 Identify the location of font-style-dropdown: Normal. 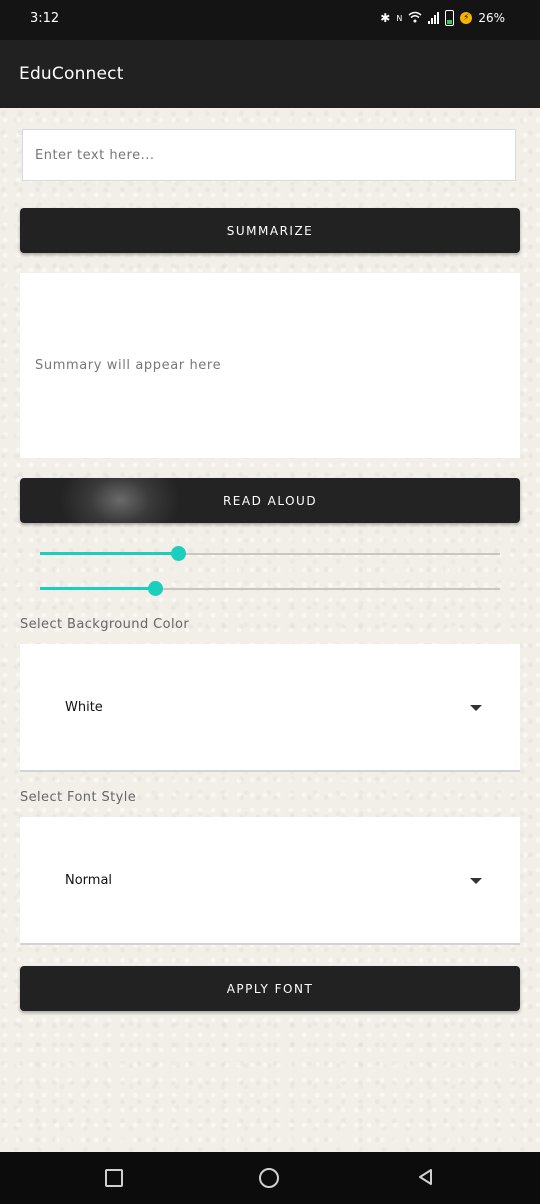
(270, 881).